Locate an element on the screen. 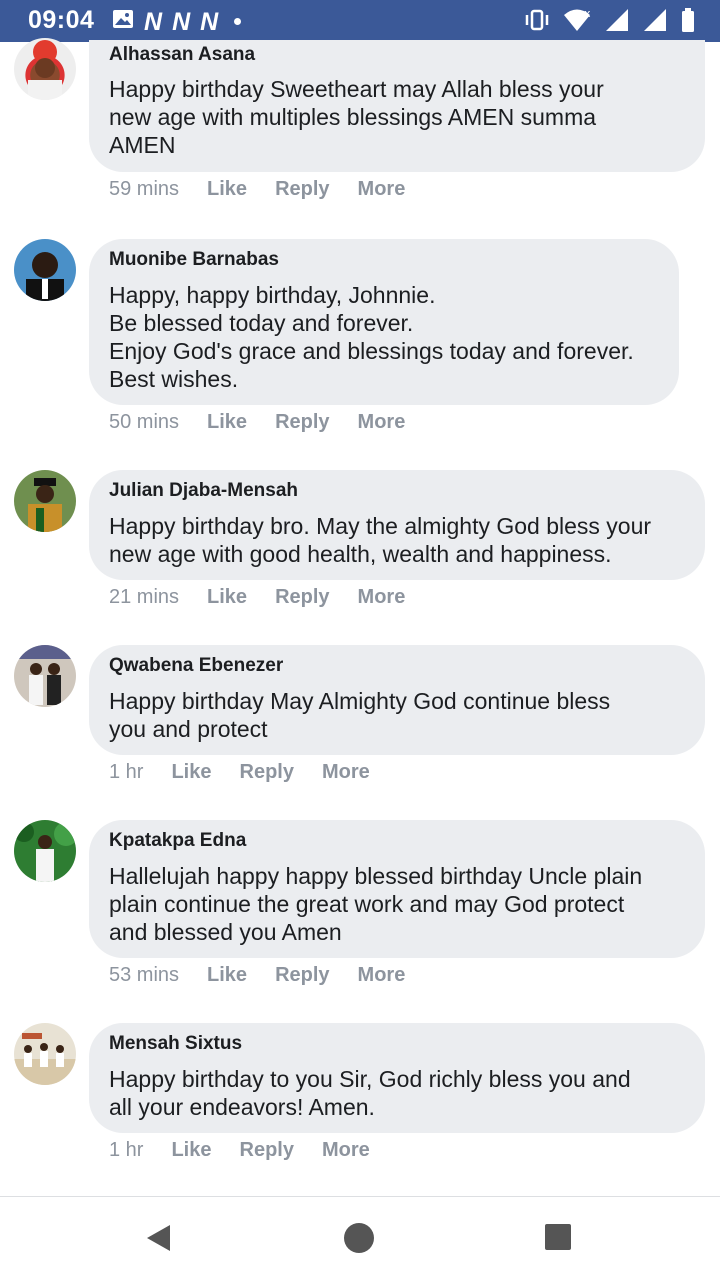  status-time: 09:04 is located at coordinates (61, 20).